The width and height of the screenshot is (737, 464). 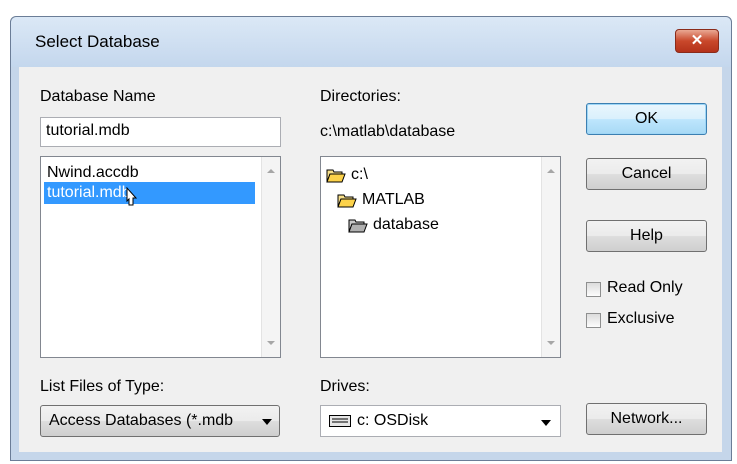 I want to click on read-only-option: Read Only, so click(x=648, y=290).